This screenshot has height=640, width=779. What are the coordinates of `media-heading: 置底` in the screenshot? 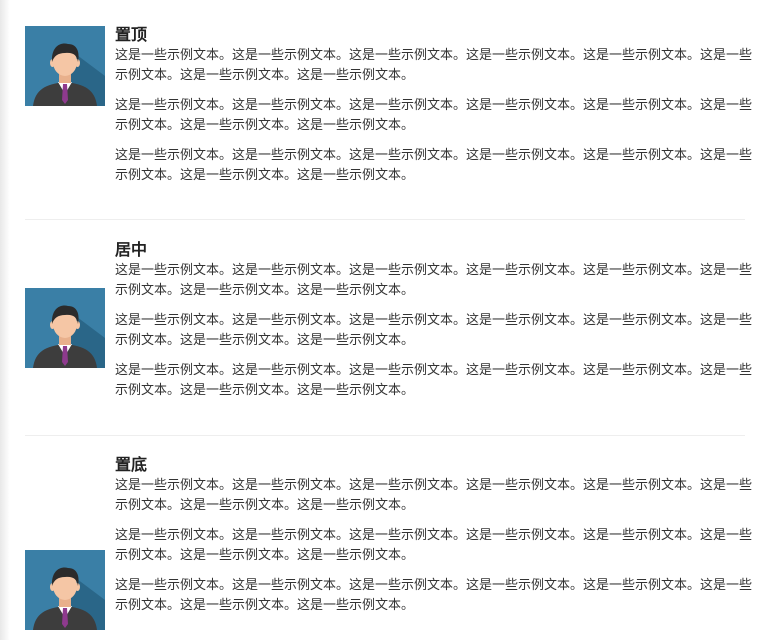 It's located at (131, 464).